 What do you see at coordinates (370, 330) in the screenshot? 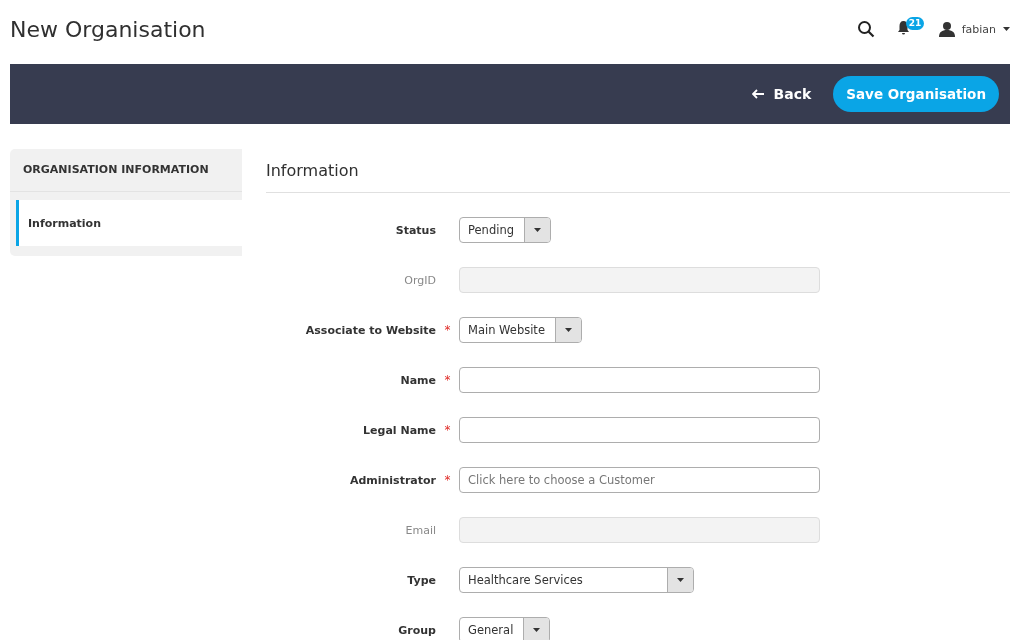
I see `field-label: Associate to Website` at bounding box center [370, 330].